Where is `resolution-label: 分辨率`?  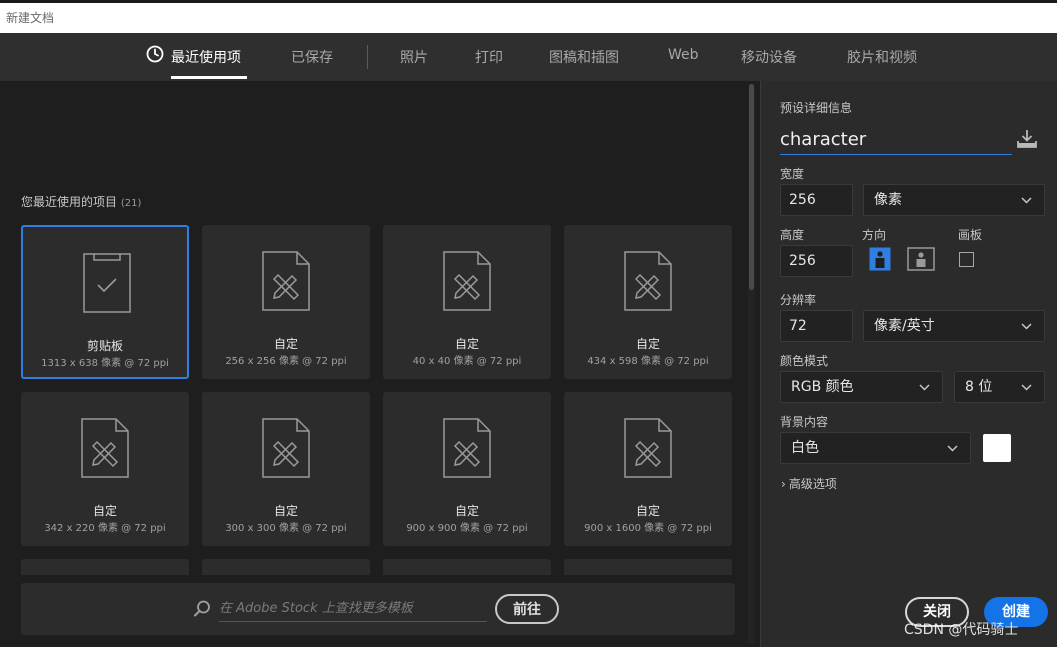
resolution-label: 分辨率 is located at coordinates (798, 300).